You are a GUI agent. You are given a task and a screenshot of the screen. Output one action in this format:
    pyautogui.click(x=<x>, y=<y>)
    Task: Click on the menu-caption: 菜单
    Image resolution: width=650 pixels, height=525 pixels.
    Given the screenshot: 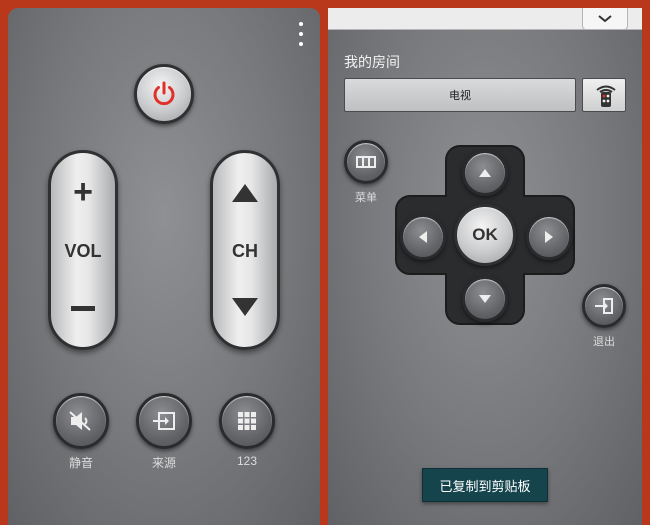 What is the action you would take?
    pyautogui.click(x=366, y=198)
    